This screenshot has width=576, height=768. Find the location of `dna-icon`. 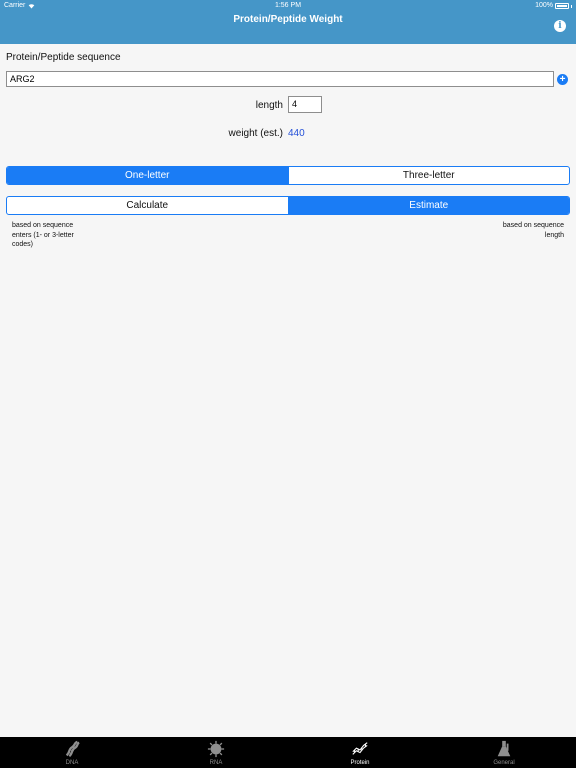

dna-icon is located at coordinates (72, 749).